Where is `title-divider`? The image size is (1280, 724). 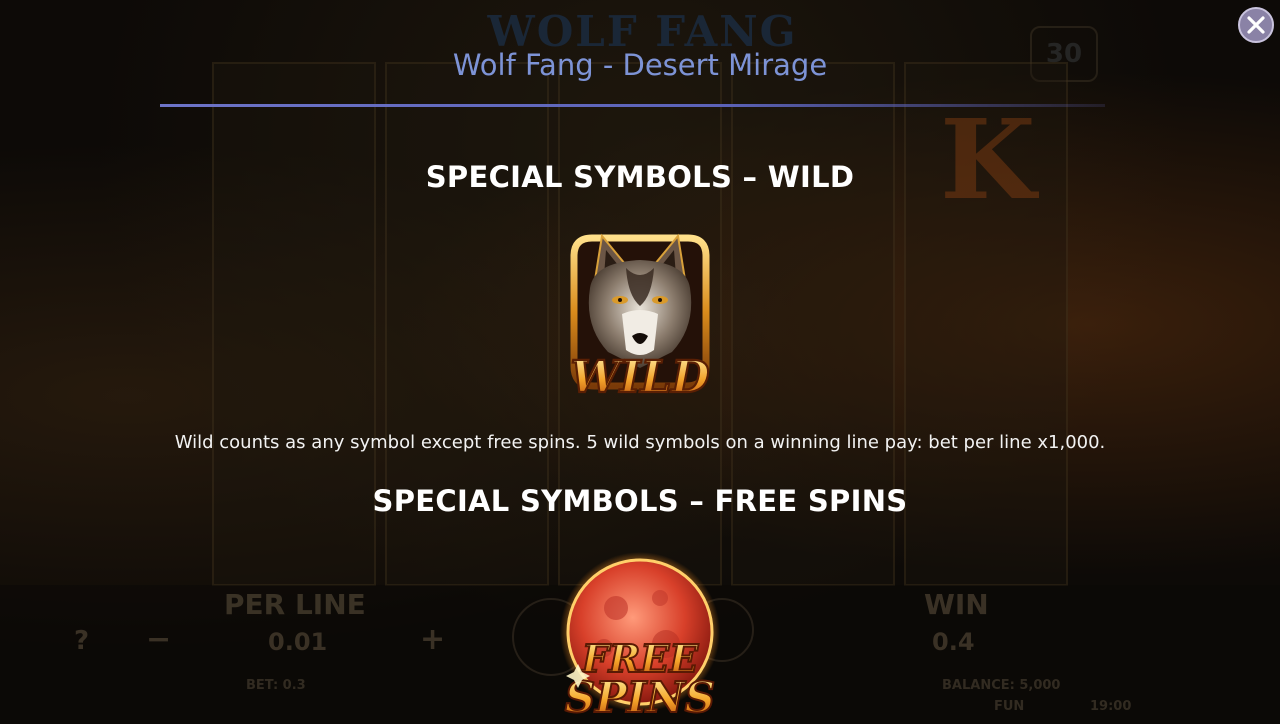
title-divider is located at coordinates (632, 105).